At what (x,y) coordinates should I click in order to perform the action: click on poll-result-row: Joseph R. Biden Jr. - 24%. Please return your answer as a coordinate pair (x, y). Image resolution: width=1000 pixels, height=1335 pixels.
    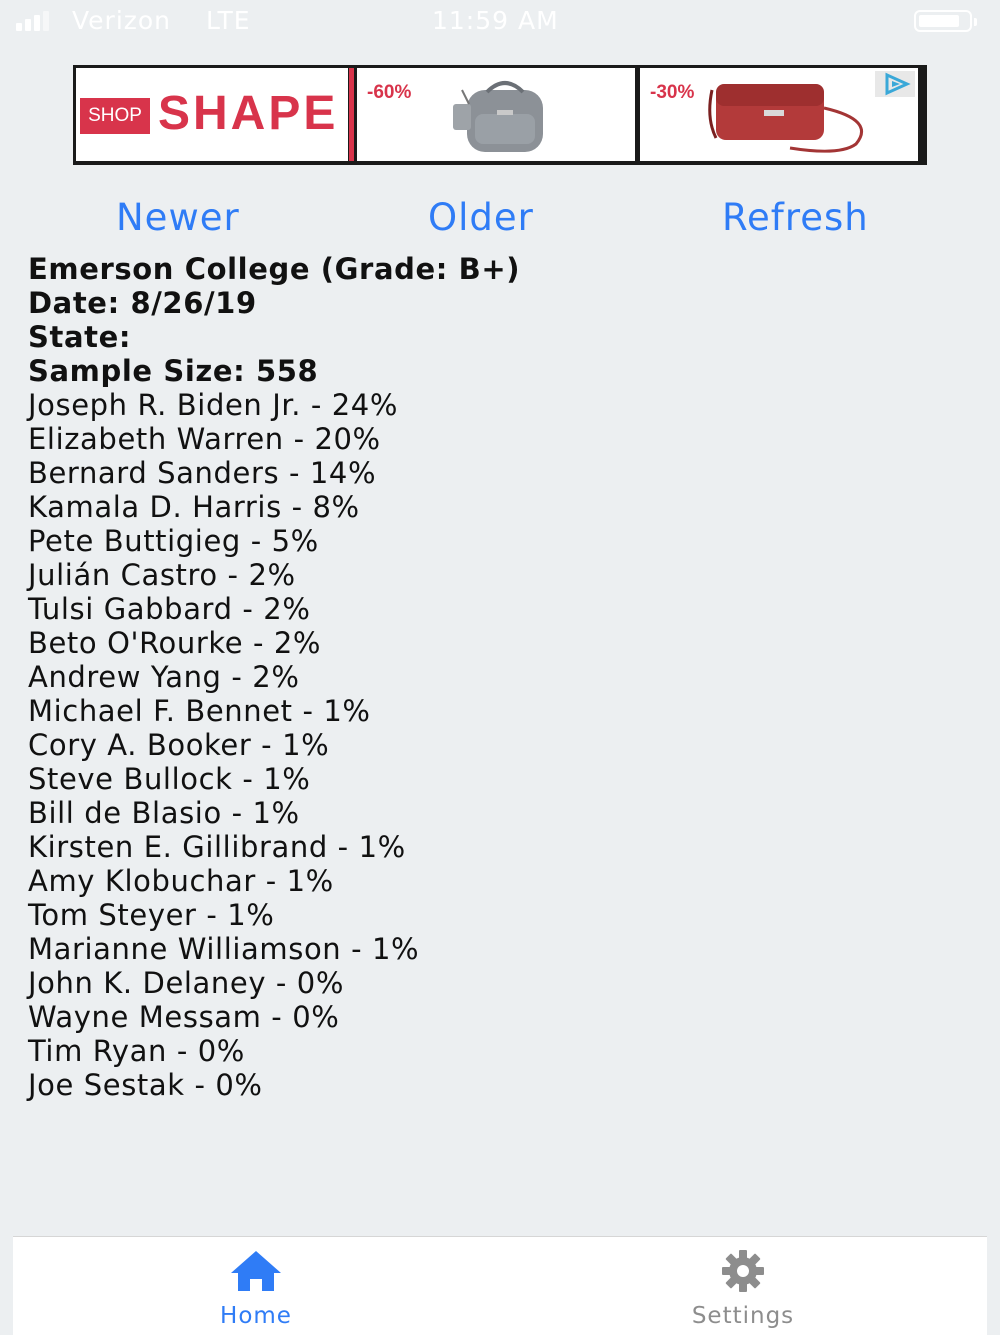
    Looking at the image, I should click on (213, 405).